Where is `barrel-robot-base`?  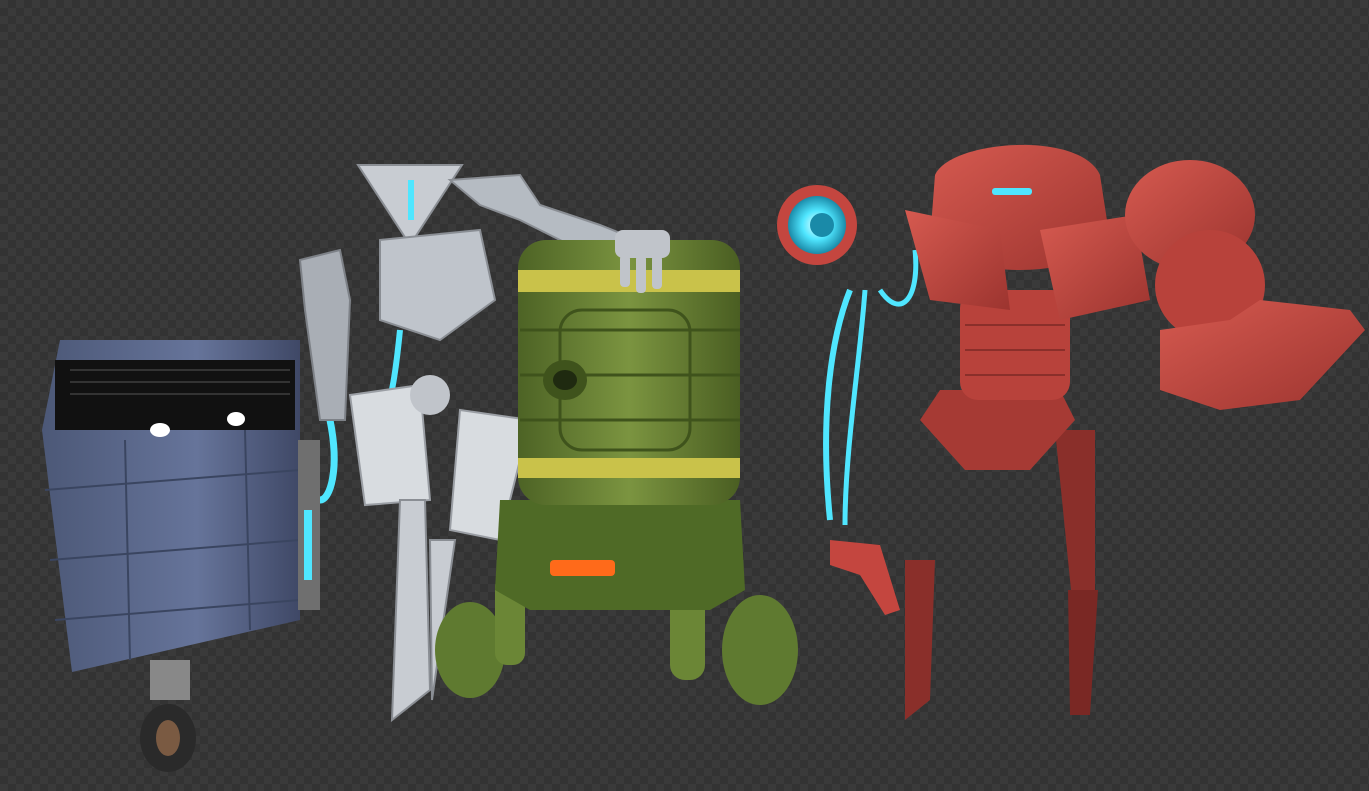 barrel-robot-base is located at coordinates (620, 555).